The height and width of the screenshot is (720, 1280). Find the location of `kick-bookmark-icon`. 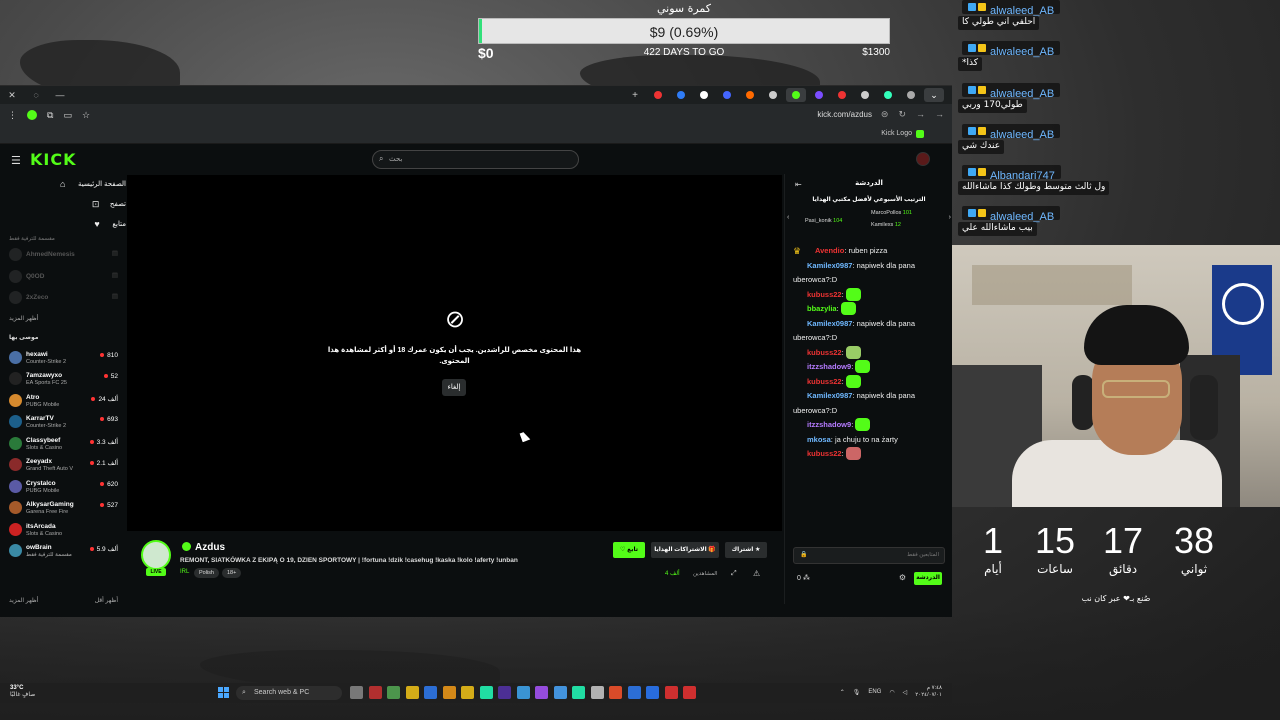

kick-bookmark-icon is located at coordinates (920, 134).